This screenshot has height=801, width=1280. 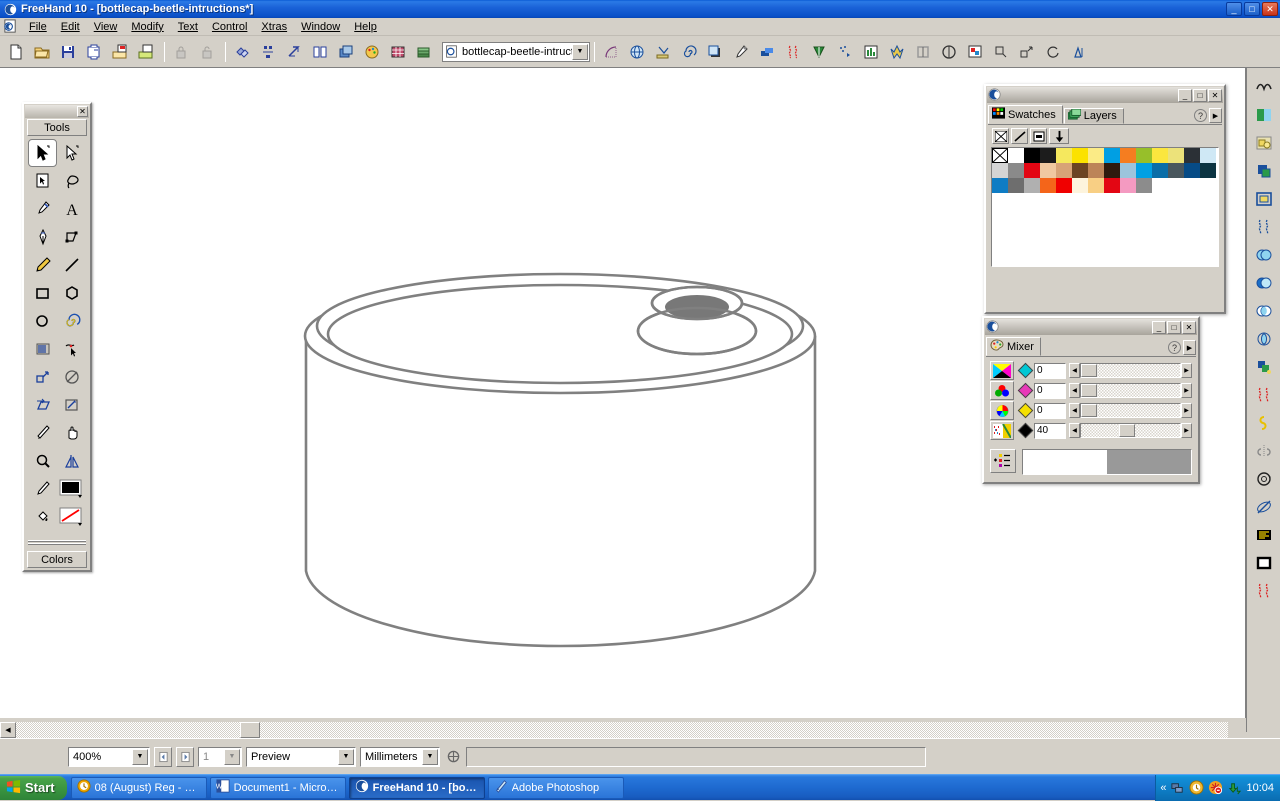 I want to click on reflect-tool, so click(x=71, y=461).